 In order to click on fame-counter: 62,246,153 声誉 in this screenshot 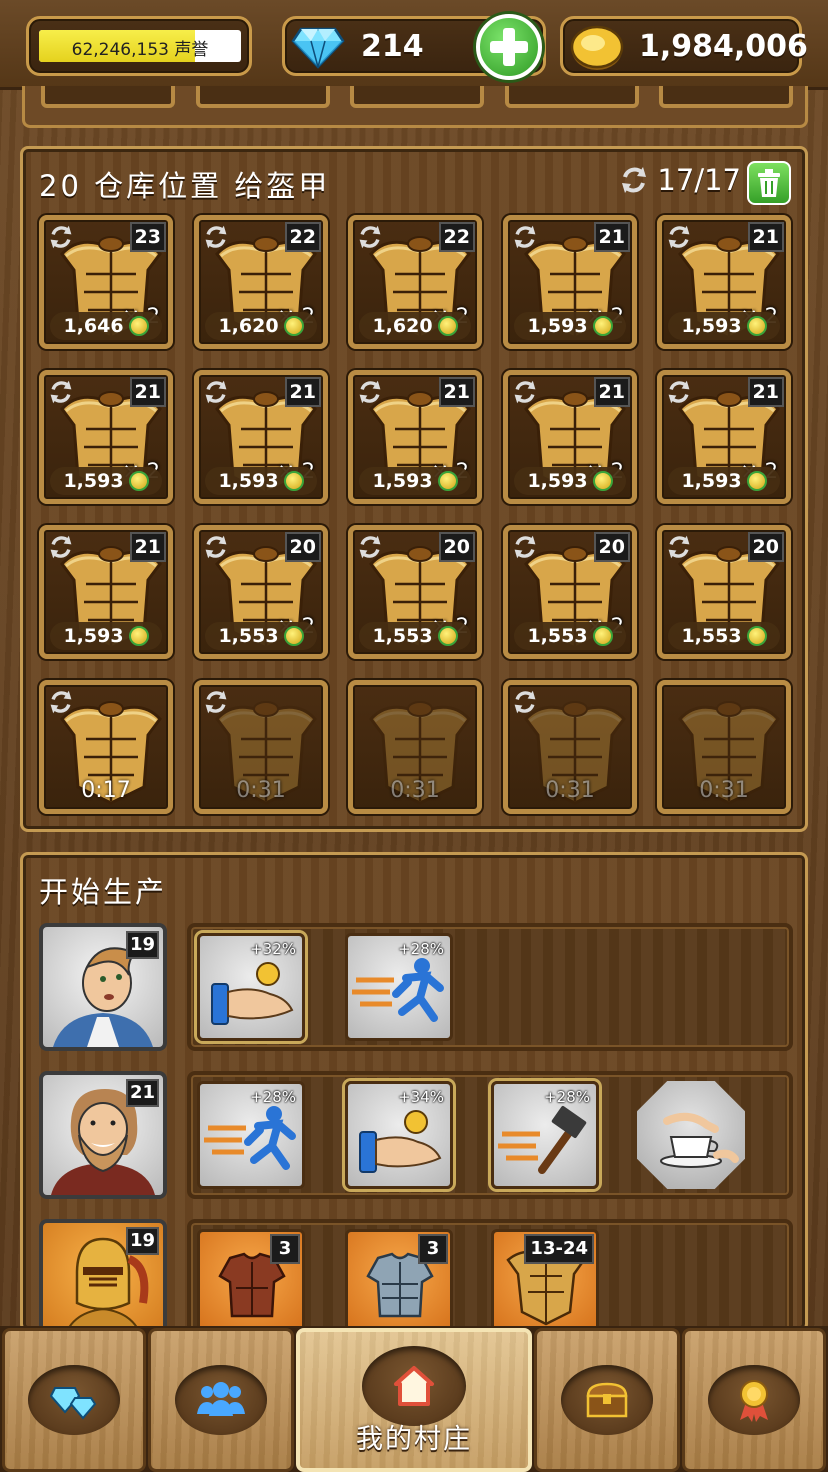, I will do `click(139, 46)`.